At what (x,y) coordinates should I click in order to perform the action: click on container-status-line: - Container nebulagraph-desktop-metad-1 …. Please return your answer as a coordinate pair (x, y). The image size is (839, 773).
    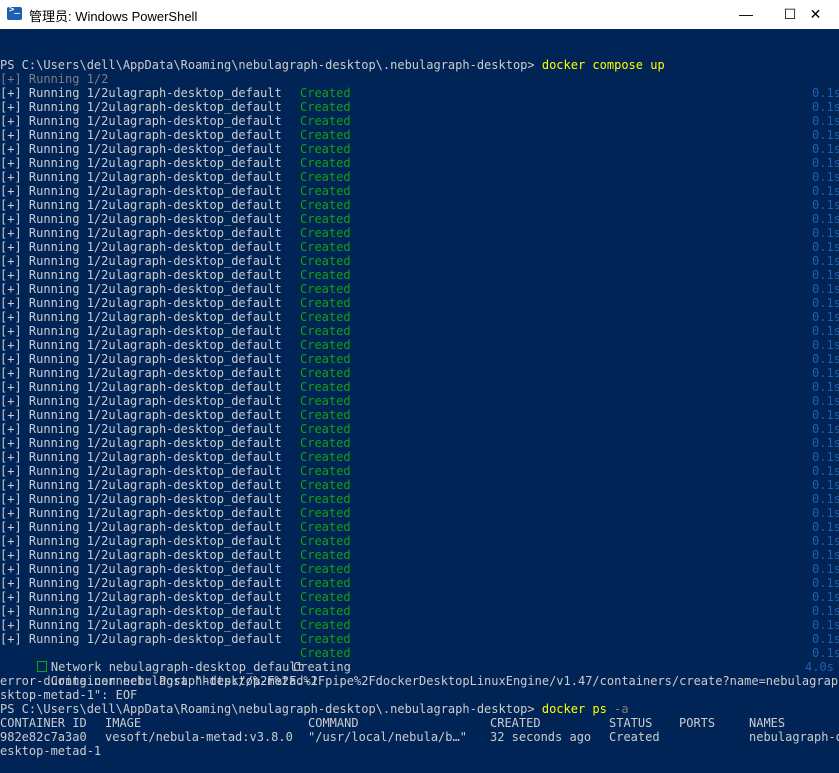
    Looking at the image, I should click on (417, 674).